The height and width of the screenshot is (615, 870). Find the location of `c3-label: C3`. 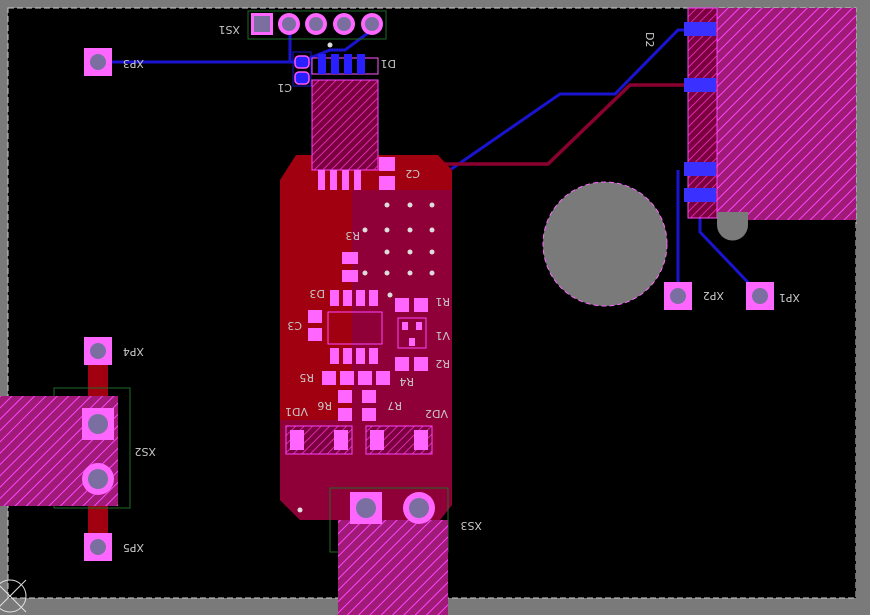

c3-label: C3 is located at coordinates (294, 325).